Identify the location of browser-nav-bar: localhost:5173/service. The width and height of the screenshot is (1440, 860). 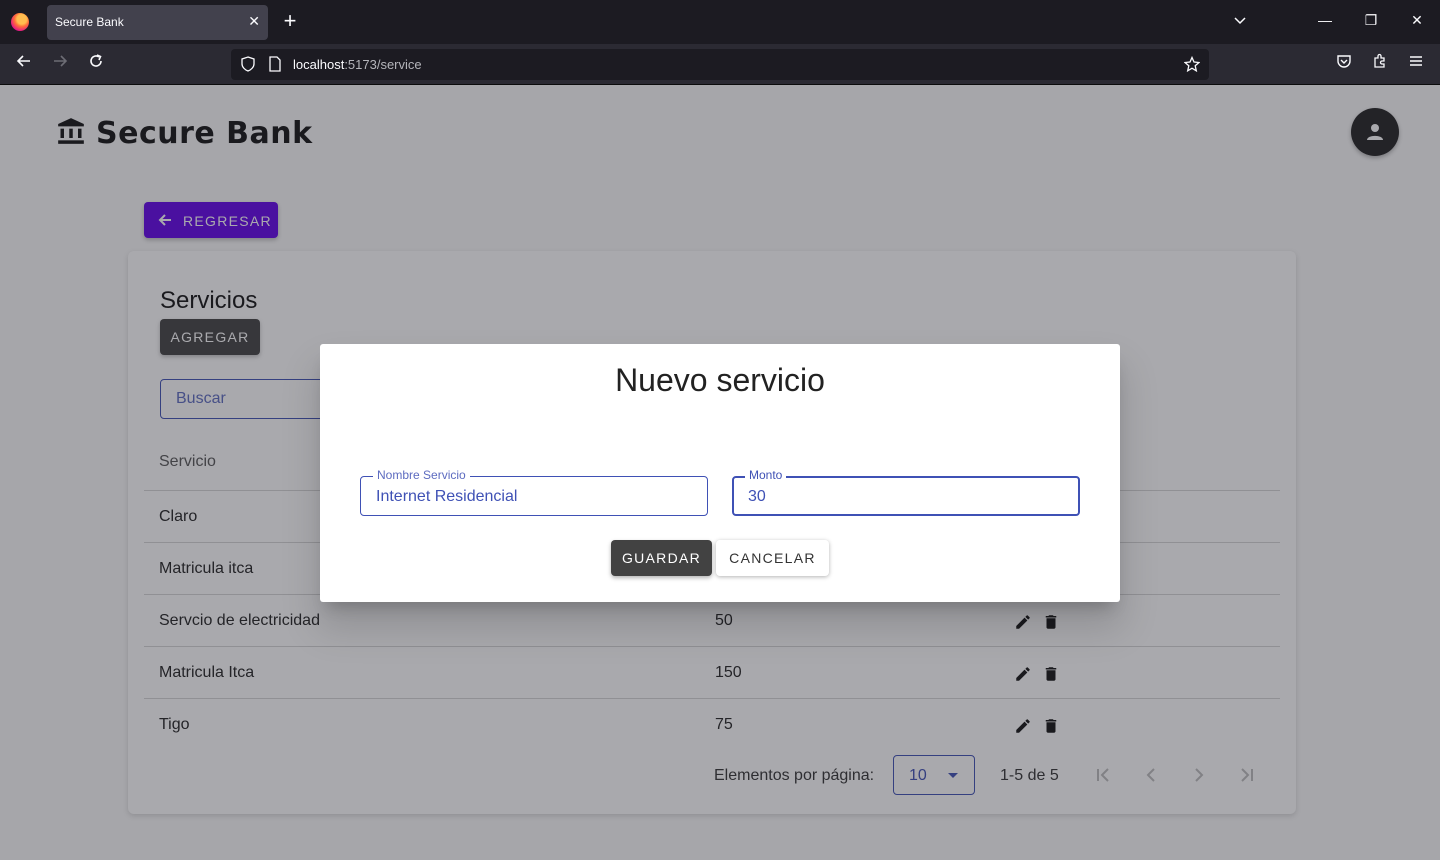
(720, 64).